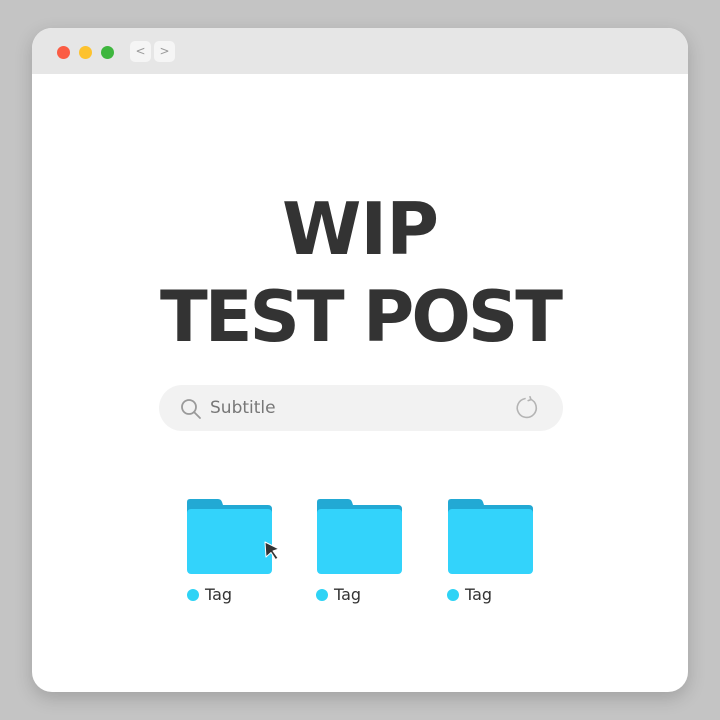  I want to click on title-bar: < >, so click(360, 51).